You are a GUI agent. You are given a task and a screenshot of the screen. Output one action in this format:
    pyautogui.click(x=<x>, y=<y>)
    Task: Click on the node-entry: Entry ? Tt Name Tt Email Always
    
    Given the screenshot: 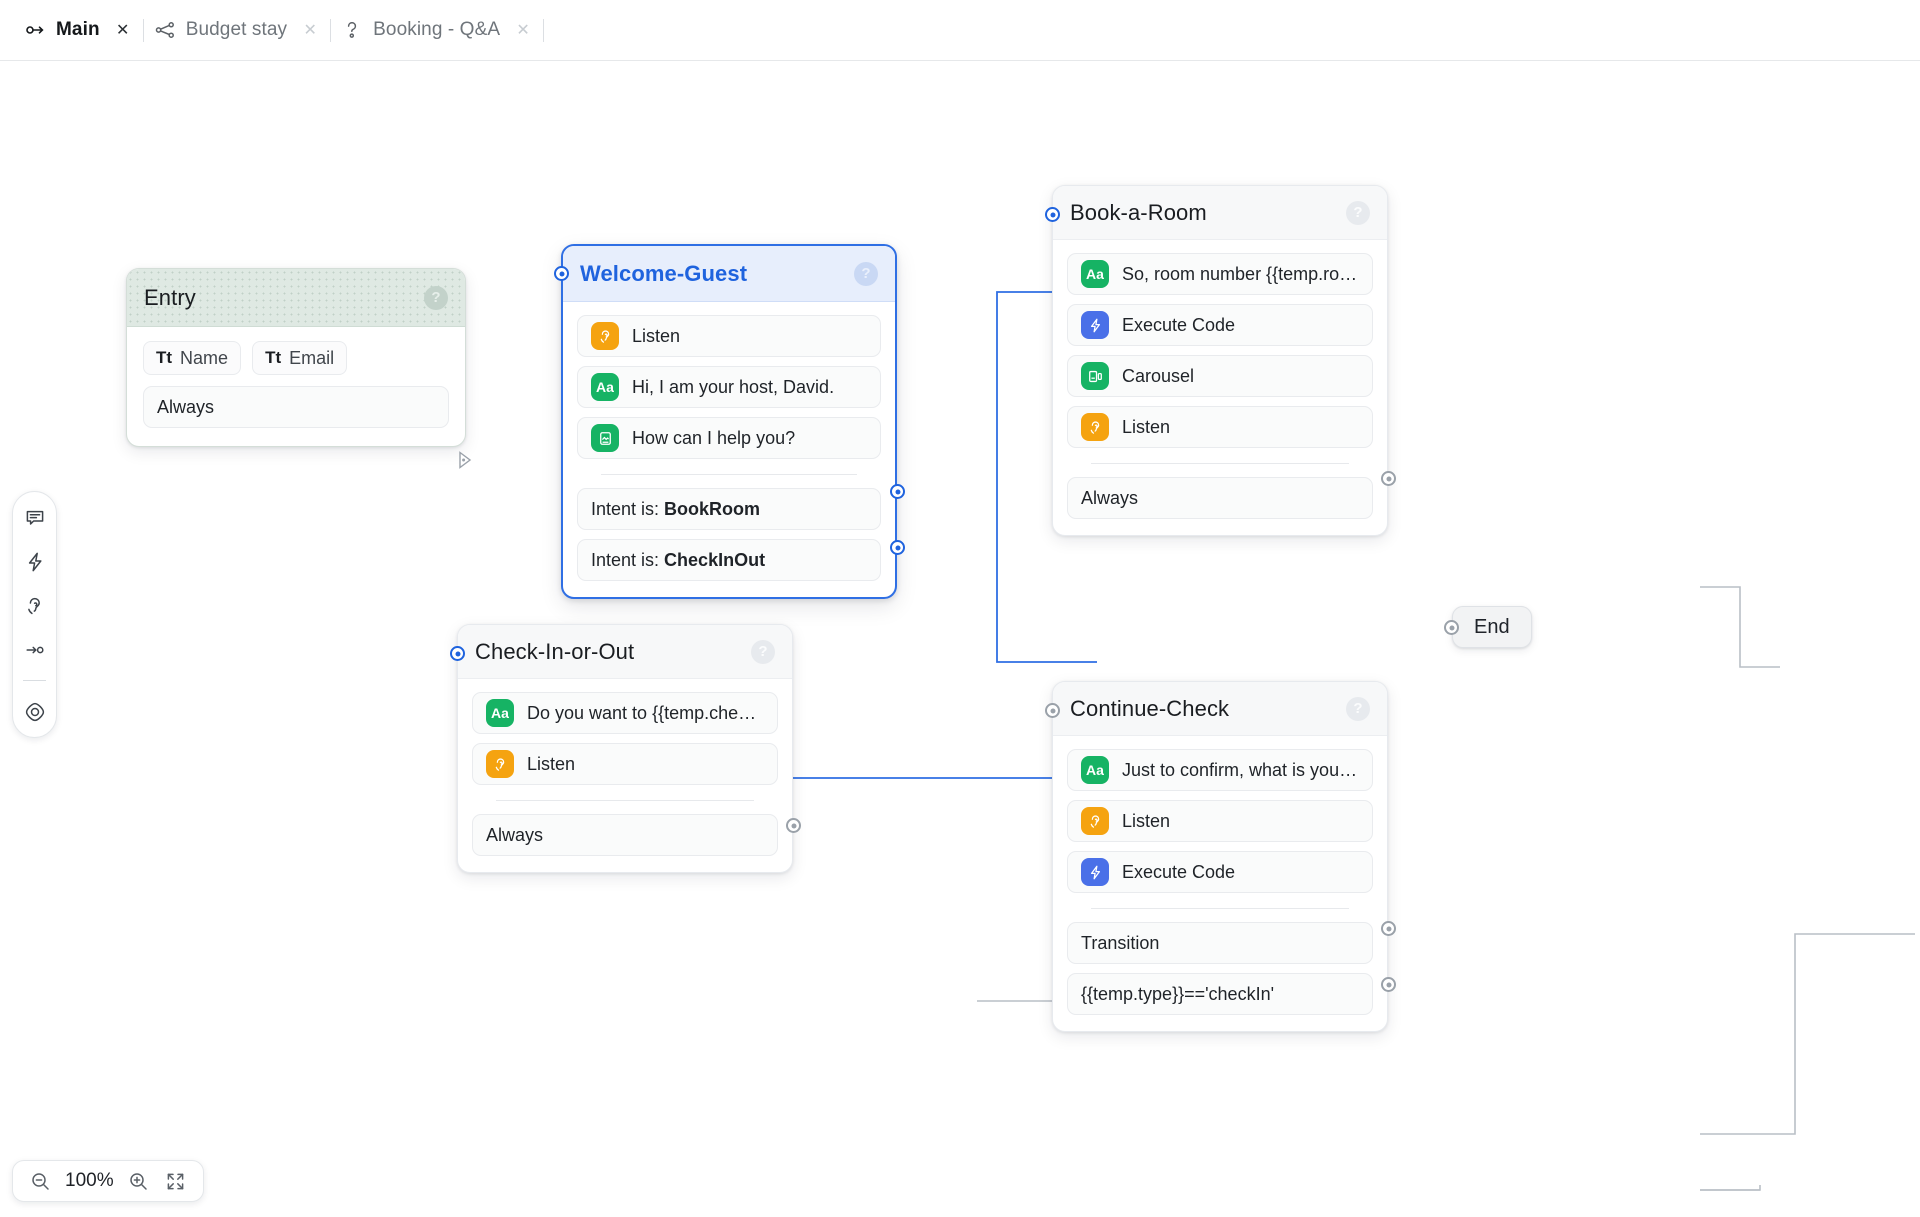 What is the action you would take?
    pyautogui.click(x=296, y=357)
    